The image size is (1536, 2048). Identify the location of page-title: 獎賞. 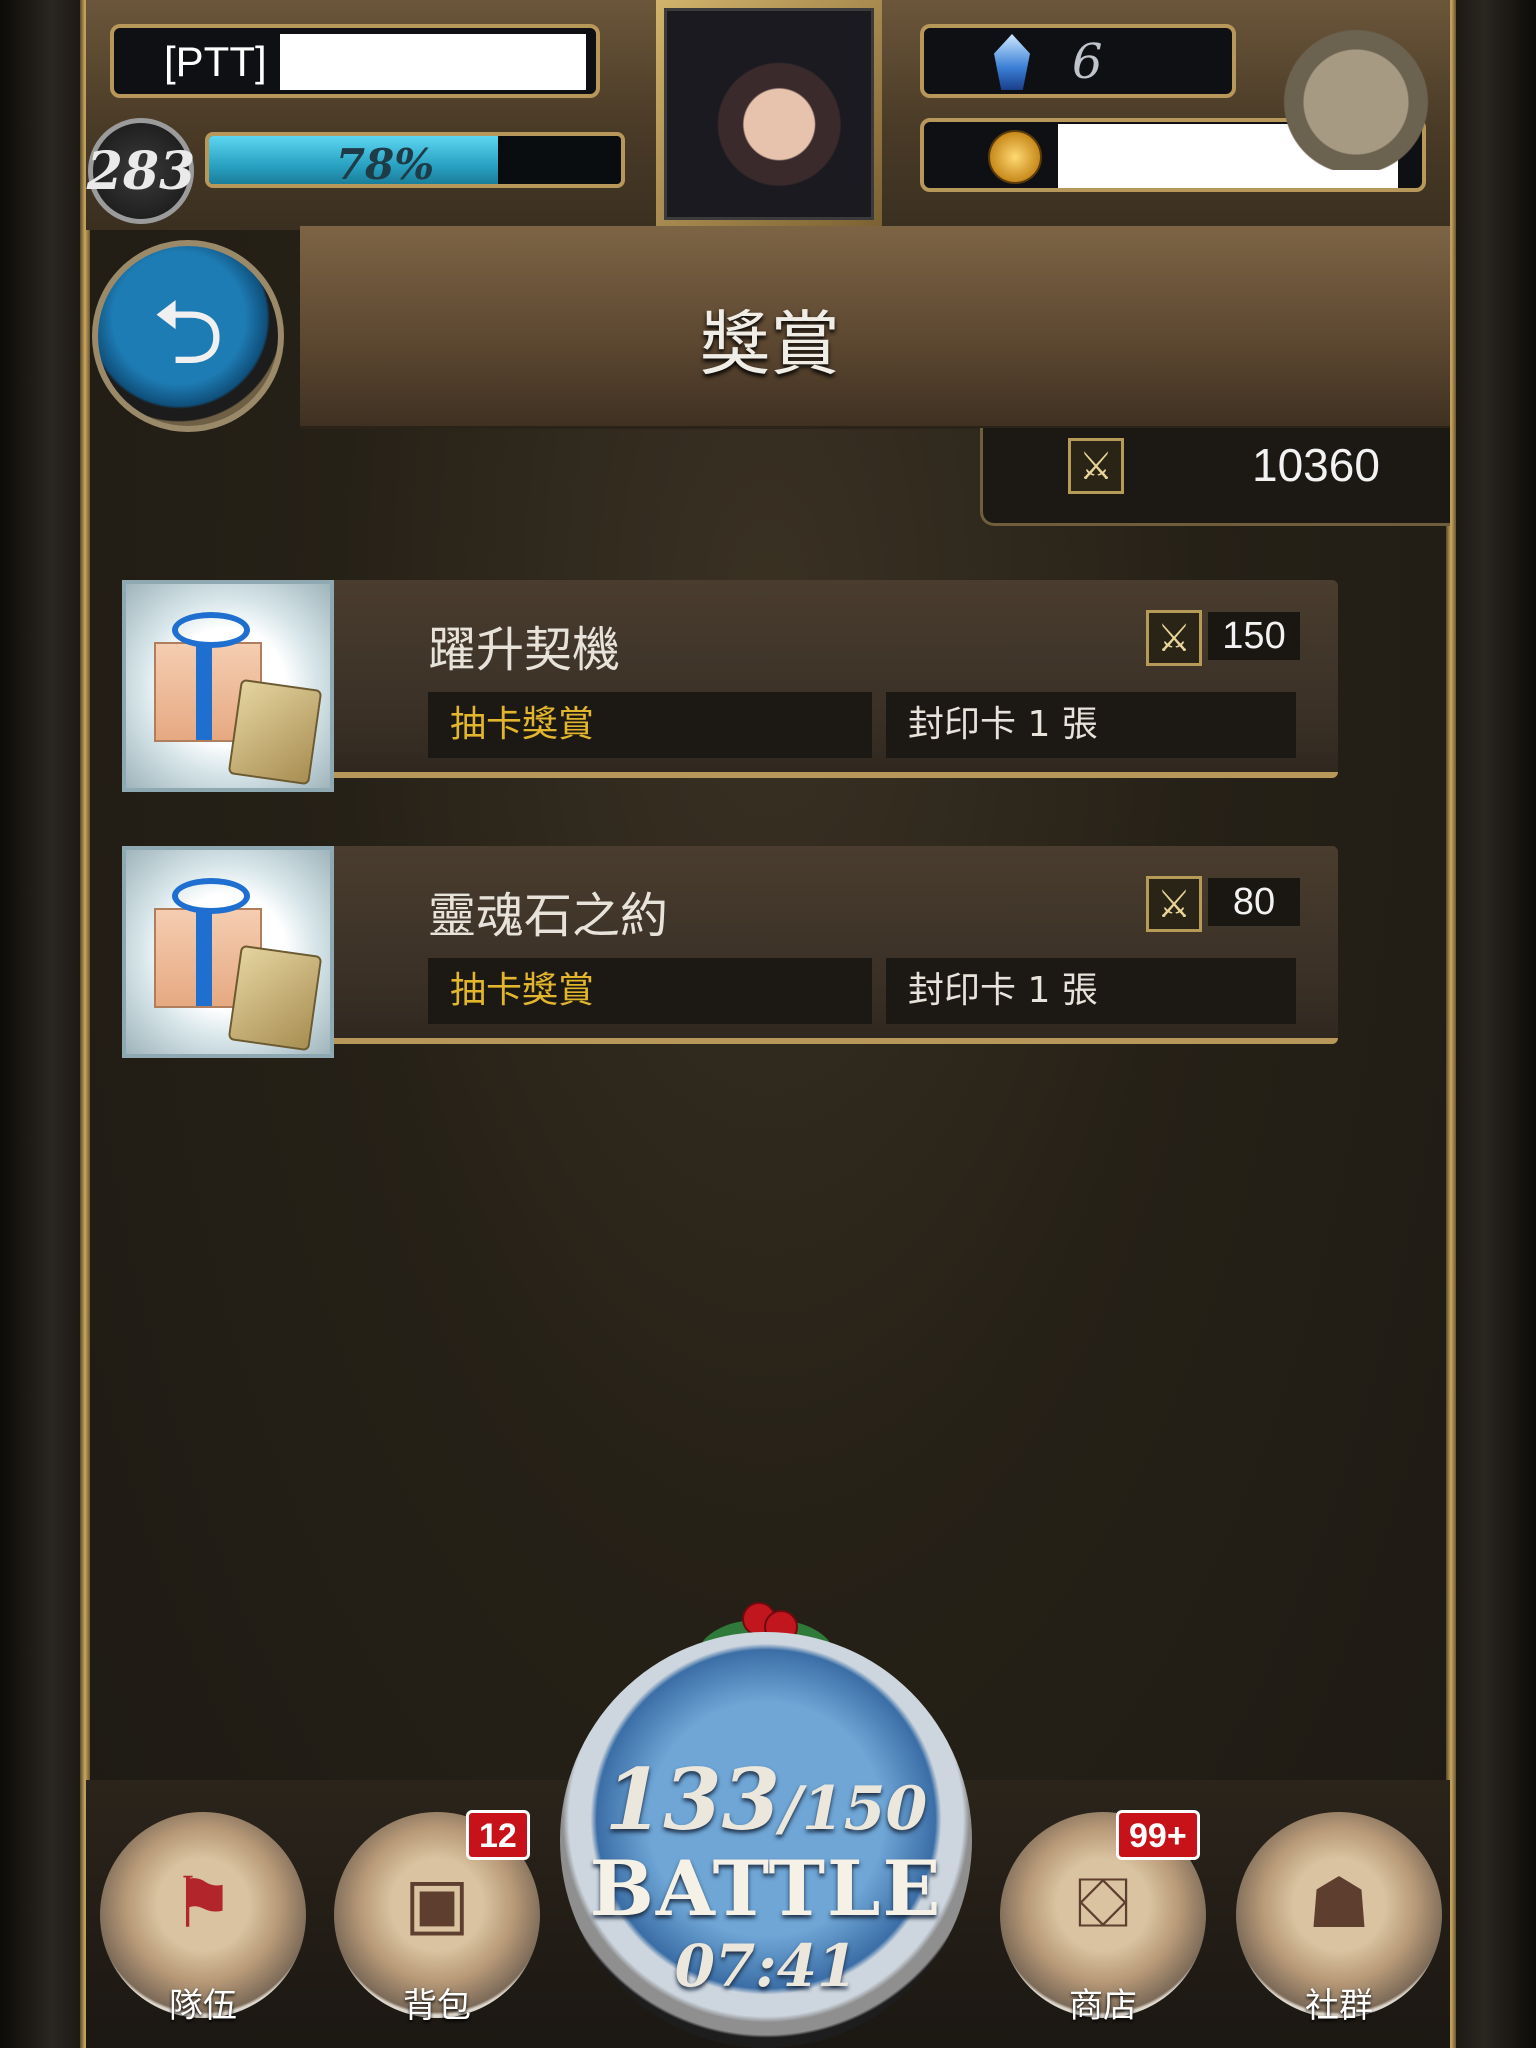
(770, 344).